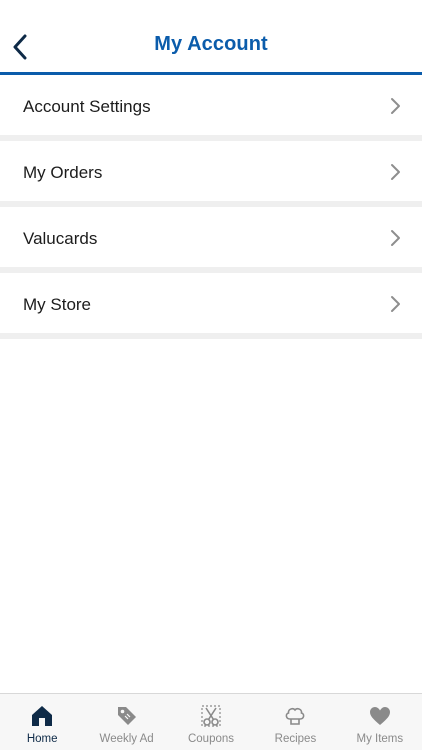 The width and height of the screenshot is (422, 750). What do you see at coordinates (211, 716) in the screenshot?
I see `scissors-icon` at bounding box center [211, 716].